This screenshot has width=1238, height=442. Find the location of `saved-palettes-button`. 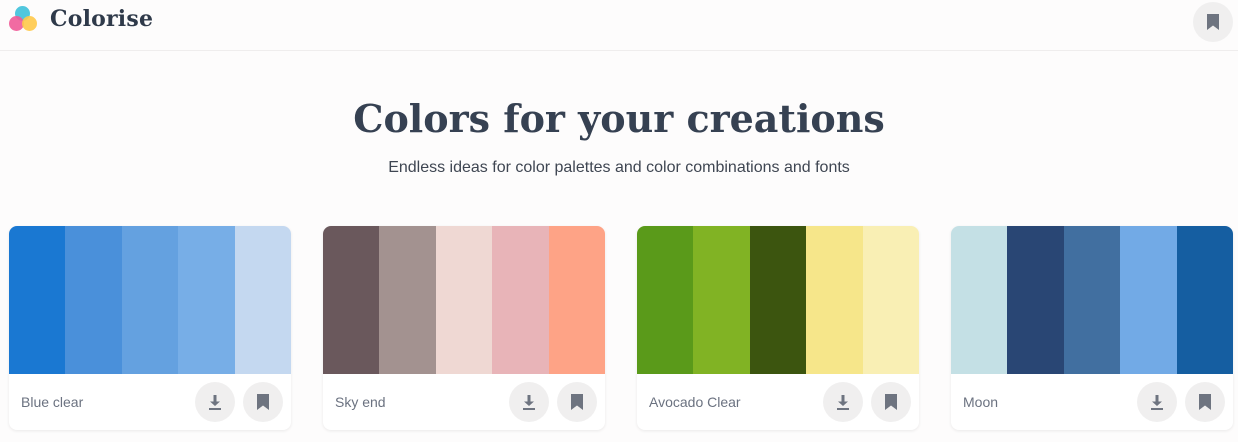

saved-palettes-button is located at coordinates (1213, 22).